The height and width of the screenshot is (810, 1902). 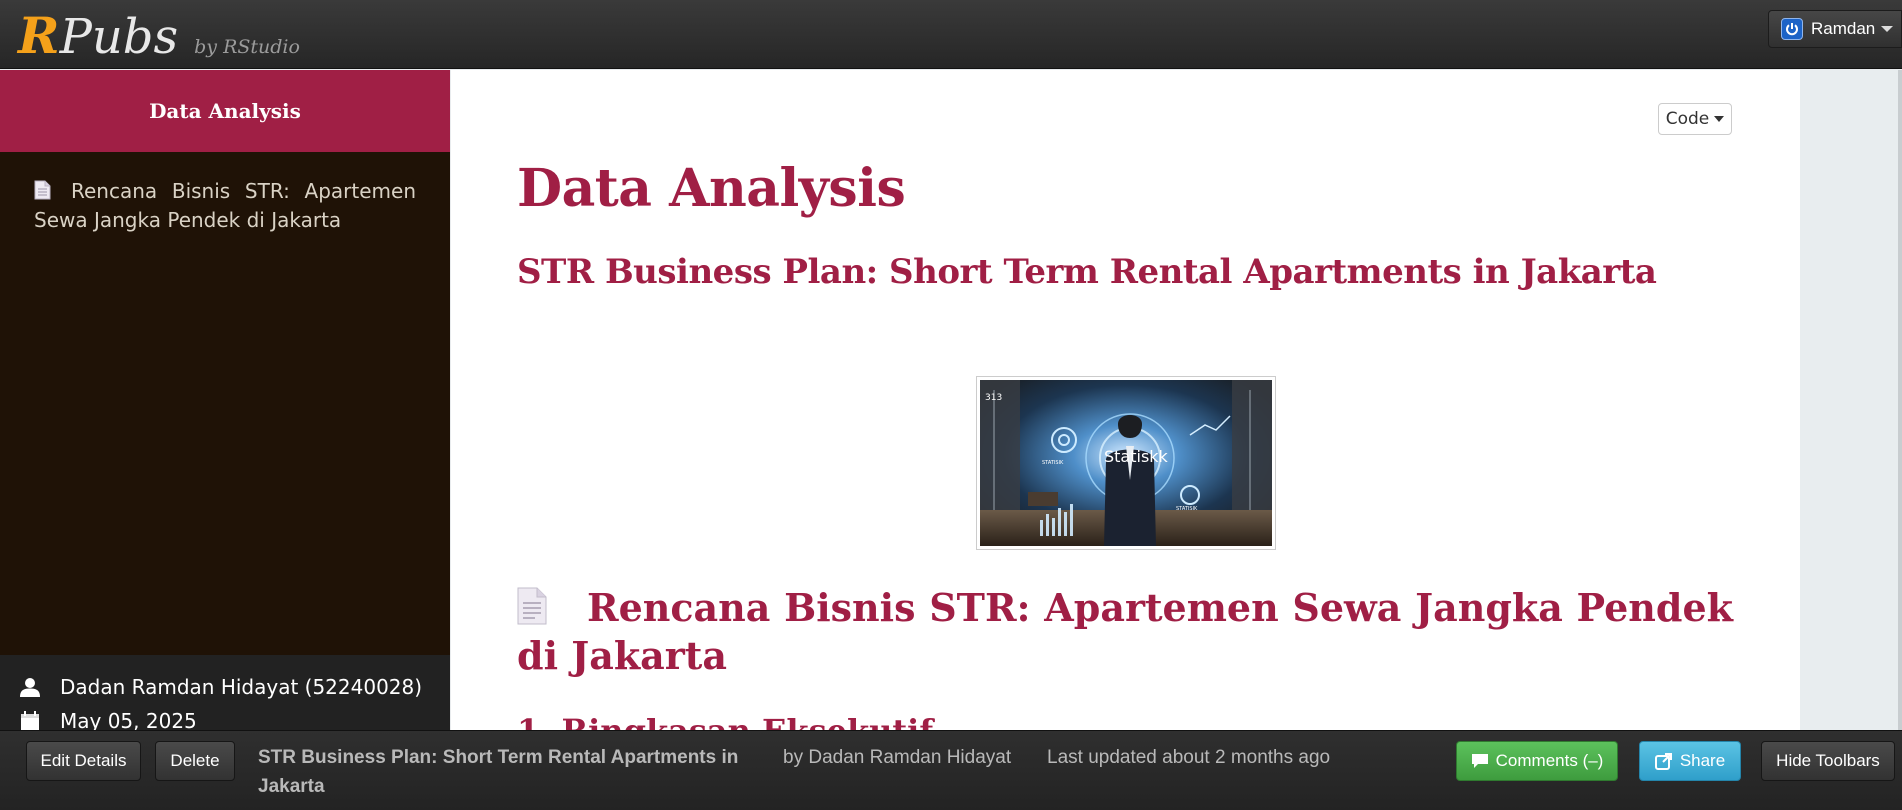 What do you see at coordinates (1136, 456) in the screenshot?
I see `image-text: Statiskk` at bounding box center [1136, 456].